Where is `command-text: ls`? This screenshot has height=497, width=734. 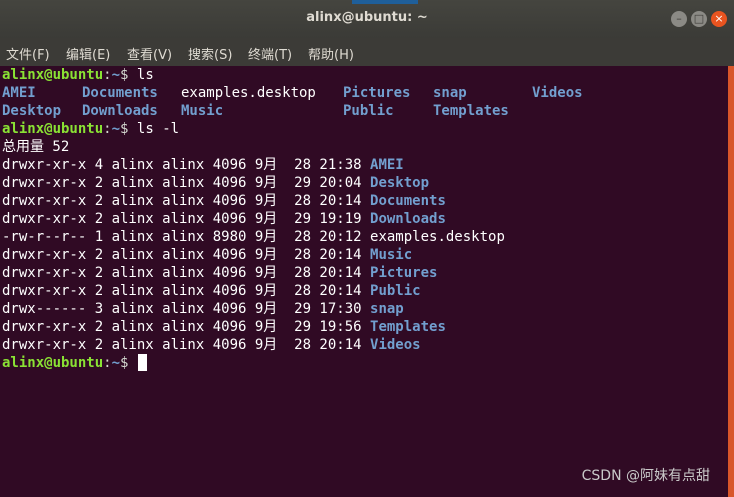
command-text: ls is located at coordinates (145, 75).